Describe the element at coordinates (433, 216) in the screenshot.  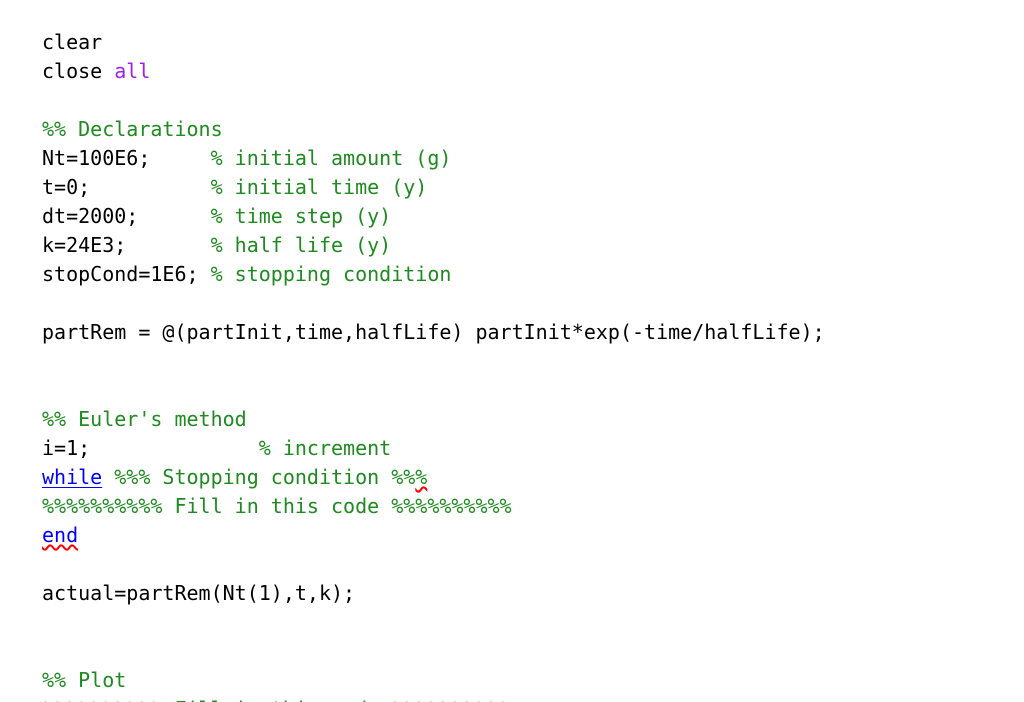
I see `code-line: dt=2000; % time step (y)` at that location.